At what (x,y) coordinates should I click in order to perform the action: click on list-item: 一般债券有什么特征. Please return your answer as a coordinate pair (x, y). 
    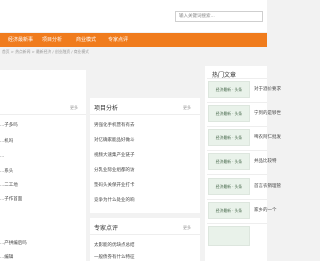
    Looking at the image, I should click on (114, 257).